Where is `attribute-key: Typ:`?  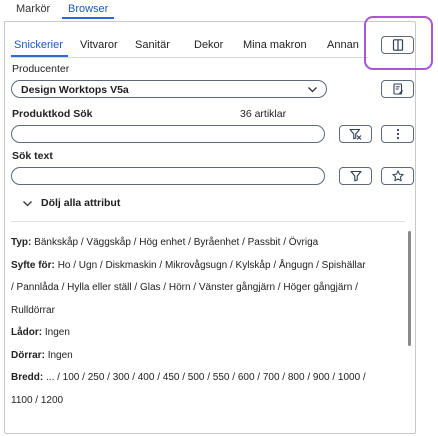 attribute-key: Typ: is located at coordinates (21, 242).